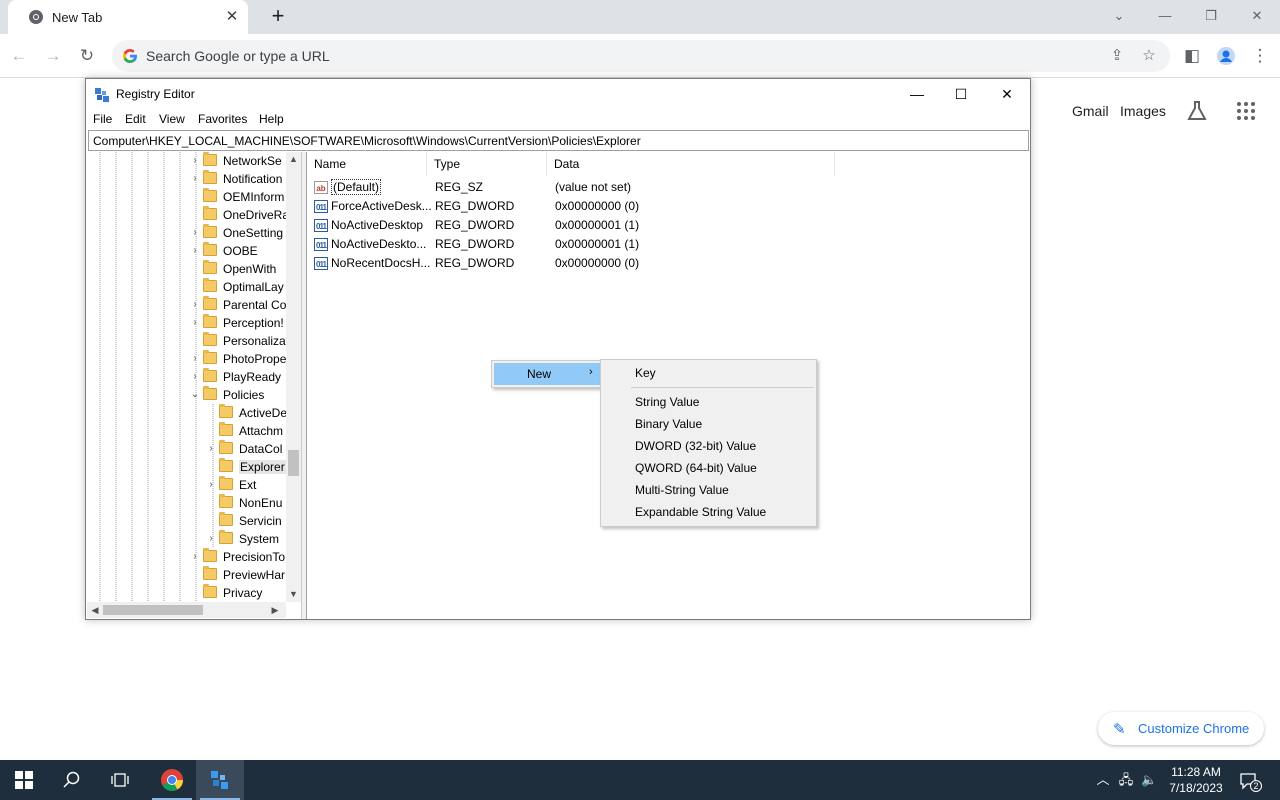 The height and width of the screenshot is (800, 1280). Describe the element at coordinates (255, 359) in the screenshot. I see `tree-node-label: PhotoPrope` at that location.